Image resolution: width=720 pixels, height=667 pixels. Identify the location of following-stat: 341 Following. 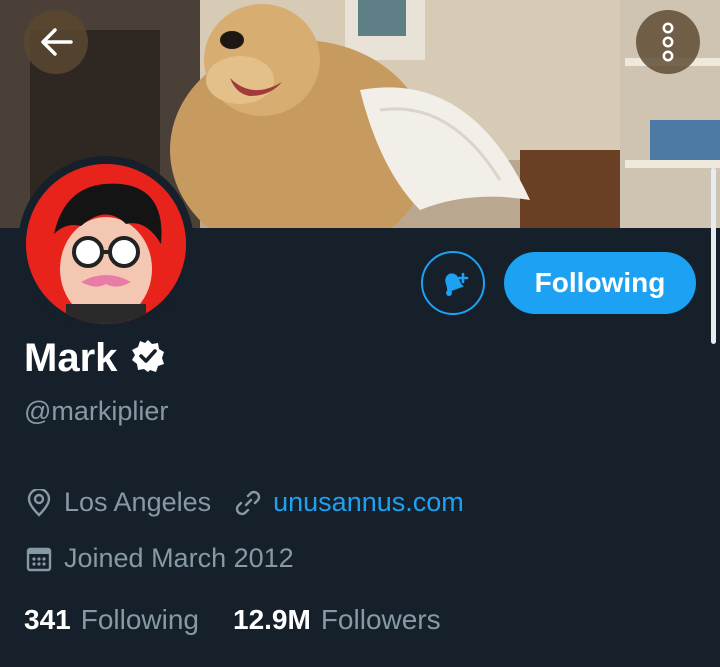
(111, 620).